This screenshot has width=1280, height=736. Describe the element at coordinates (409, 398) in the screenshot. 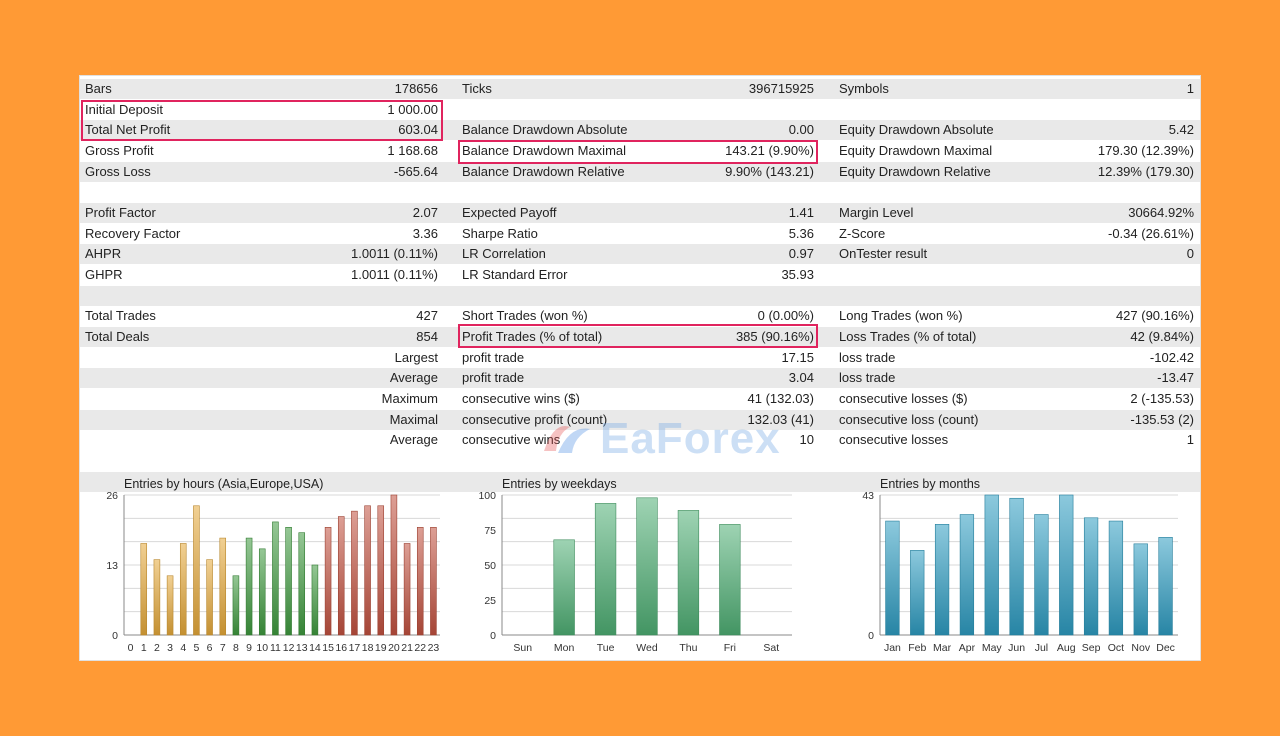

I see `stat-value: Maximum` at that location.